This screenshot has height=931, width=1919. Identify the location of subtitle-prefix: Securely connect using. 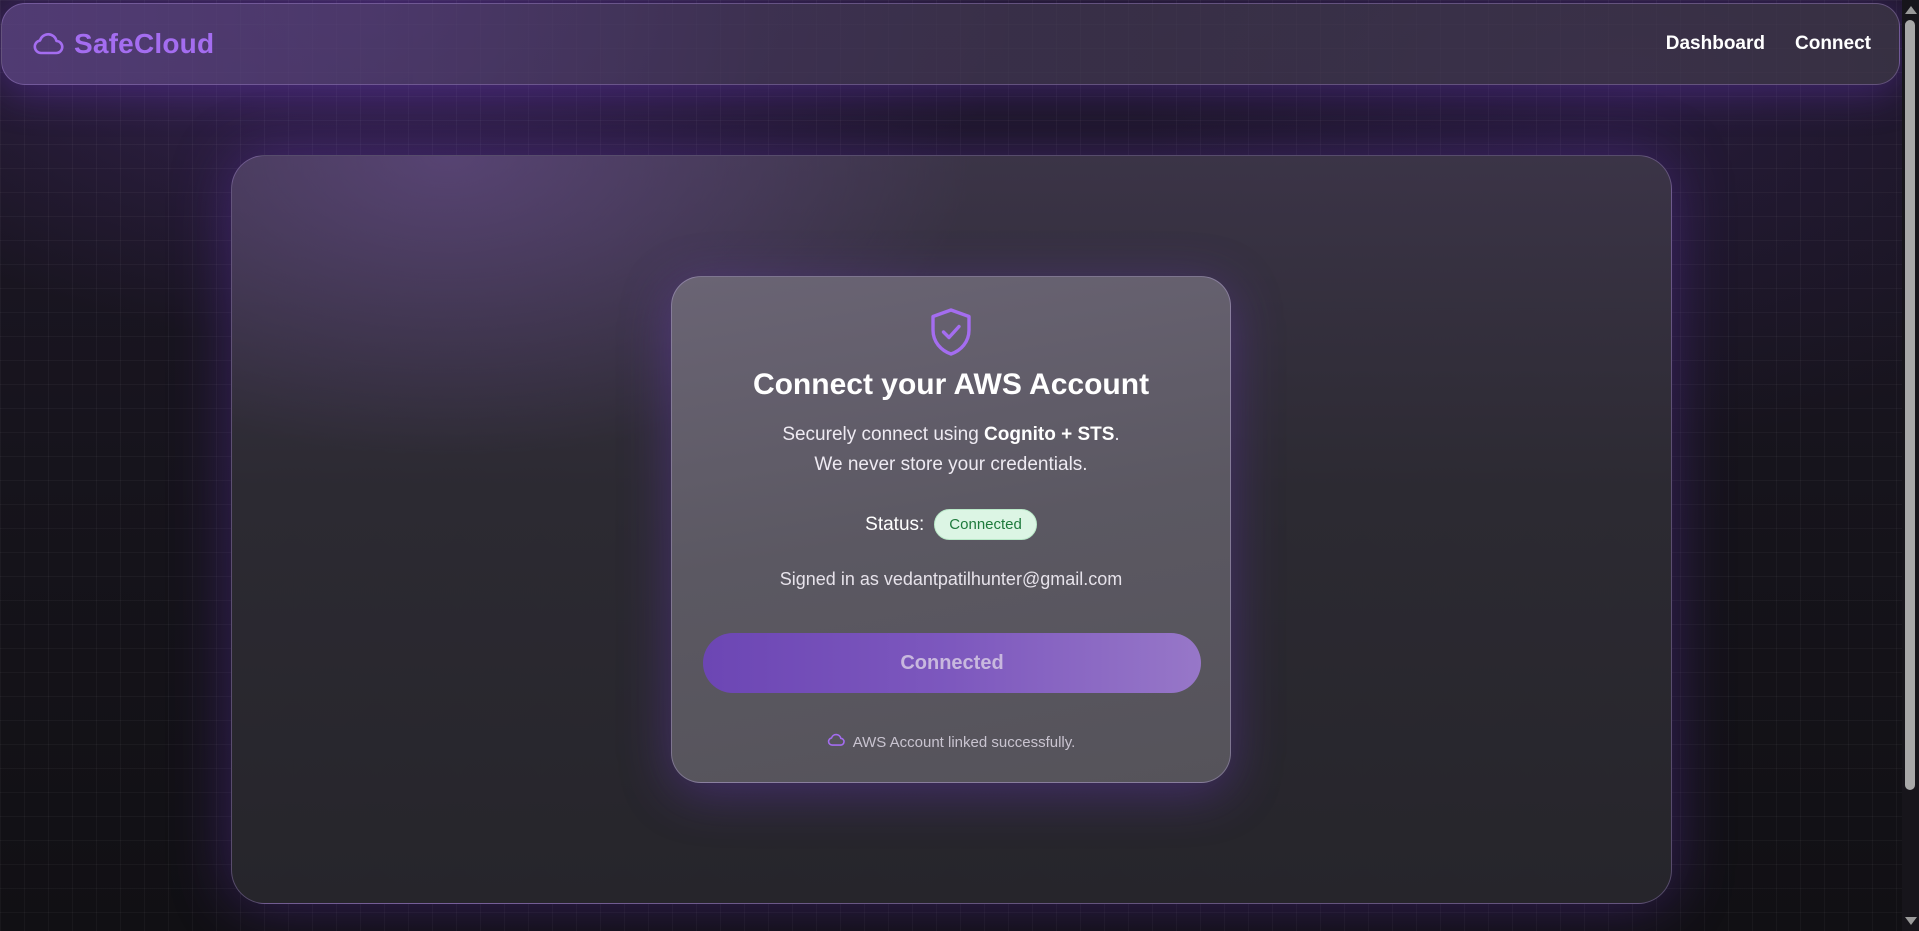
(883, 434).